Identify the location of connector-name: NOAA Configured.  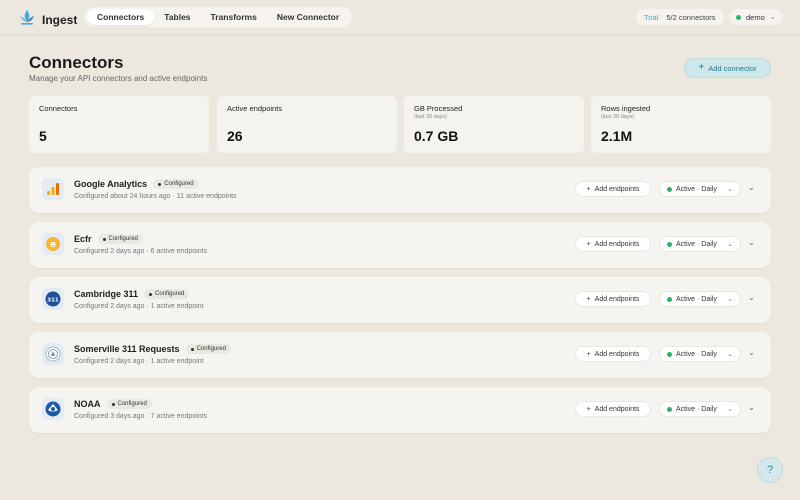
(113, 404).